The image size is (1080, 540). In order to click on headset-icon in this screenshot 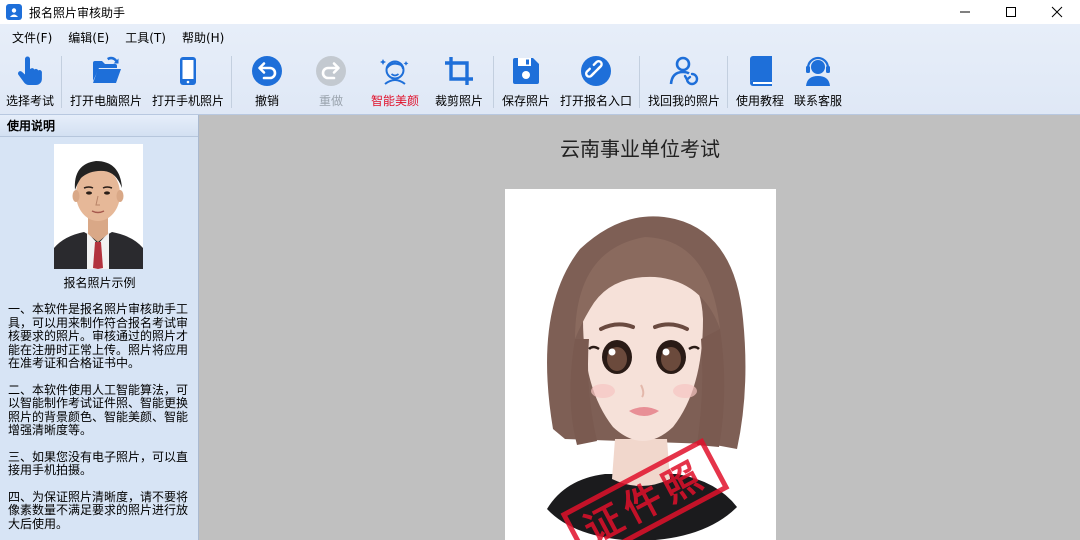, I will do `click(818, 71)`.